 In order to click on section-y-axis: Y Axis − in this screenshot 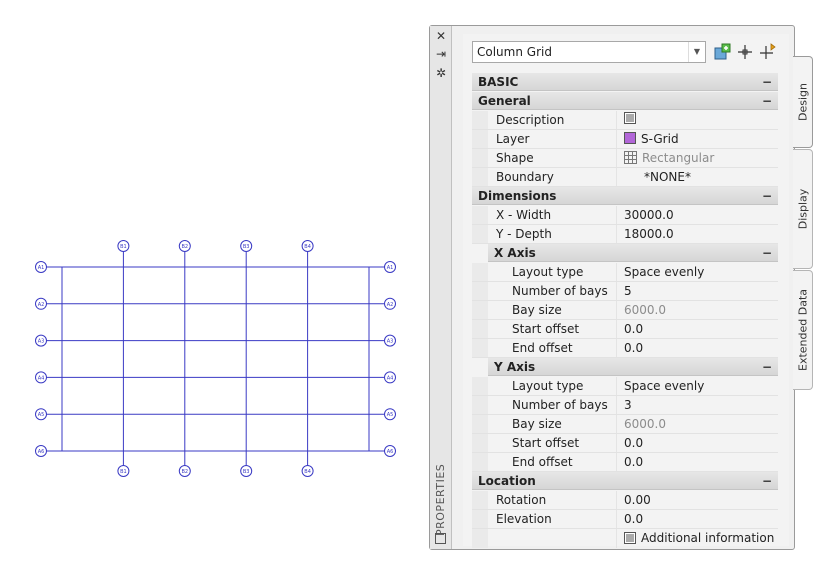, I will do `click(633, 367)`.